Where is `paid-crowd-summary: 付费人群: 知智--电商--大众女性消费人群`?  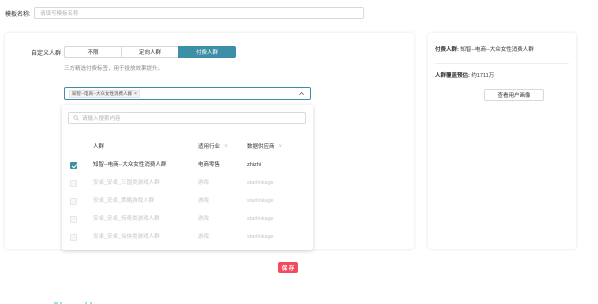 paid-crowd-summary: 付费人群: 知智--电商--大众女性消费人群 is located at coordinates (484, 49).